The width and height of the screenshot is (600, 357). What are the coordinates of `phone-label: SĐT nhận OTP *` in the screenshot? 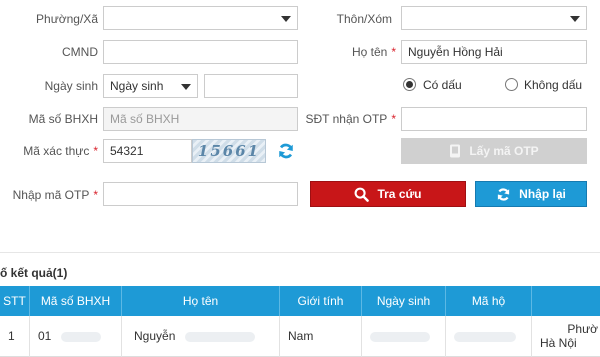 It's located at (348, 119).